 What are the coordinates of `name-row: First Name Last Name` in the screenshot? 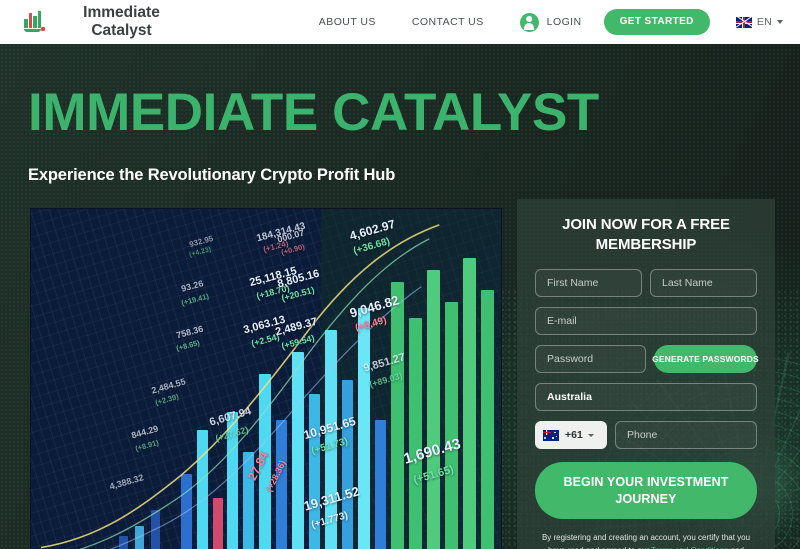 It's located at (646, 283).